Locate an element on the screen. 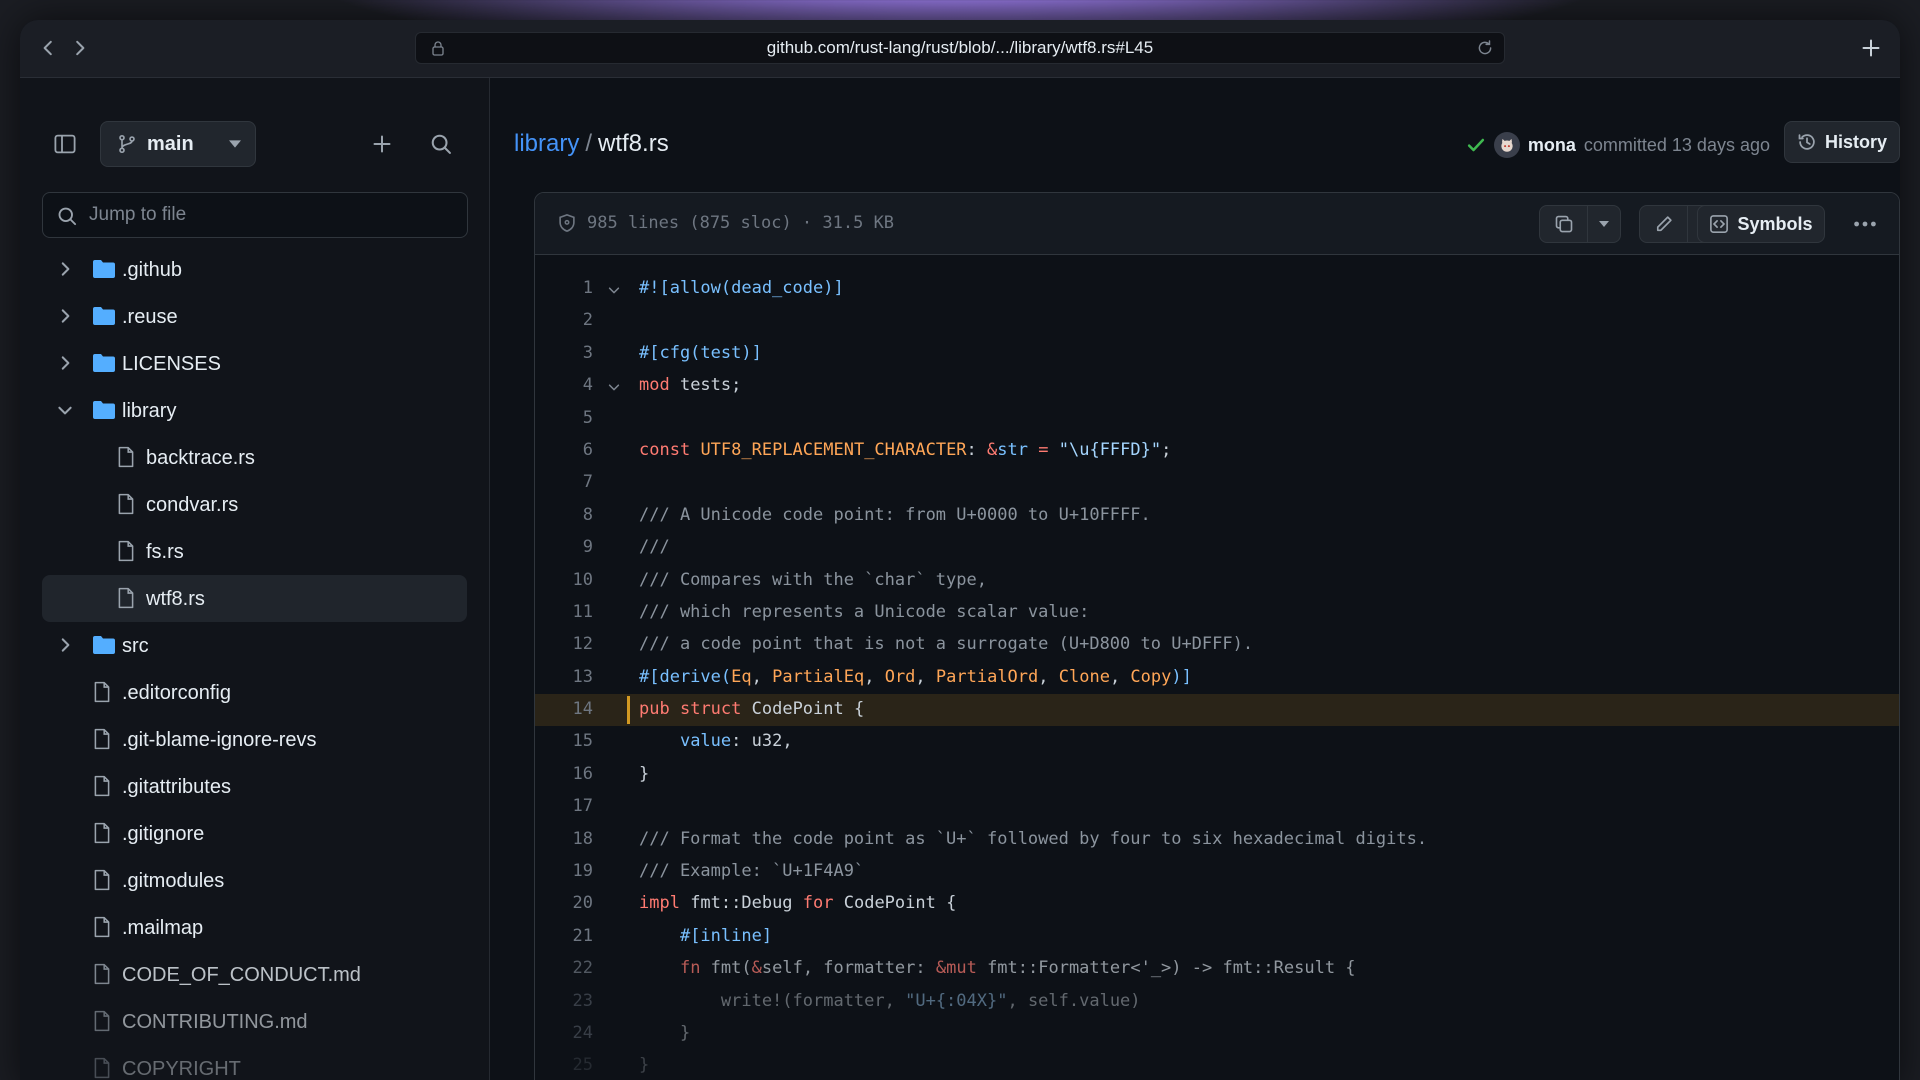 Image resolution: width=1920 pixels, height=1080 pixels. code-line: 19 /// Example: `U+1F4A9` is located at coordinates (1217, 872).